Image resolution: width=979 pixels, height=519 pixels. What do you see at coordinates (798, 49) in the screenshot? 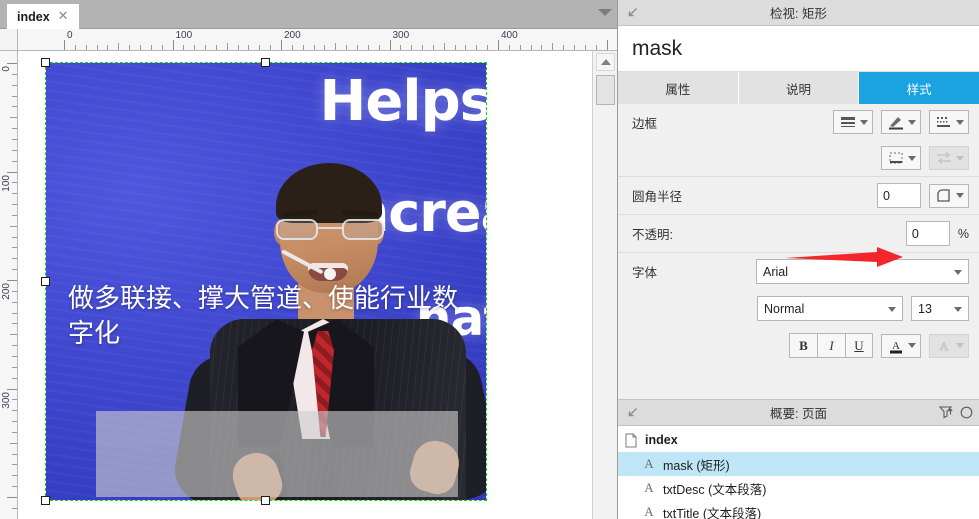
I see `widget-name-field: mask` at bounding box center [798, 49].